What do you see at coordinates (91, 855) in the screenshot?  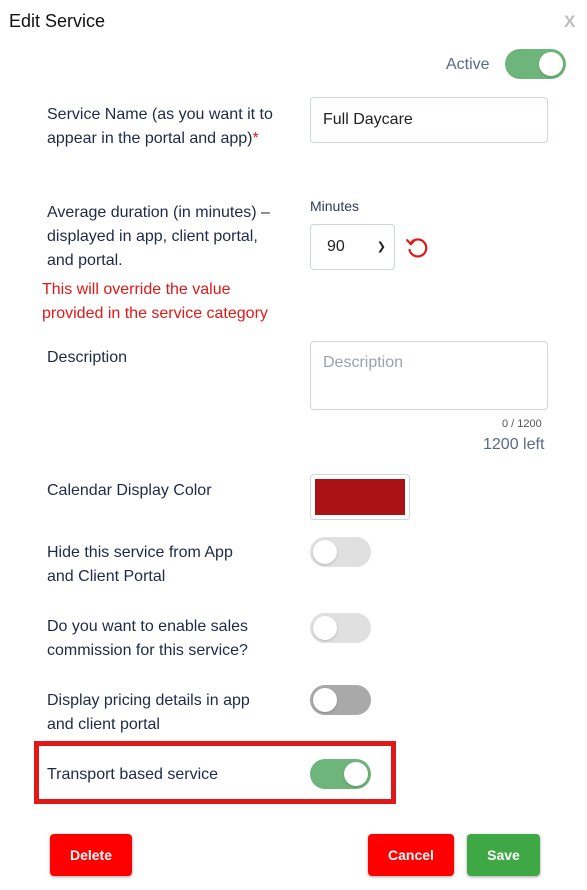 I see `delete-button: Delete` at bounding box center [91, 855].